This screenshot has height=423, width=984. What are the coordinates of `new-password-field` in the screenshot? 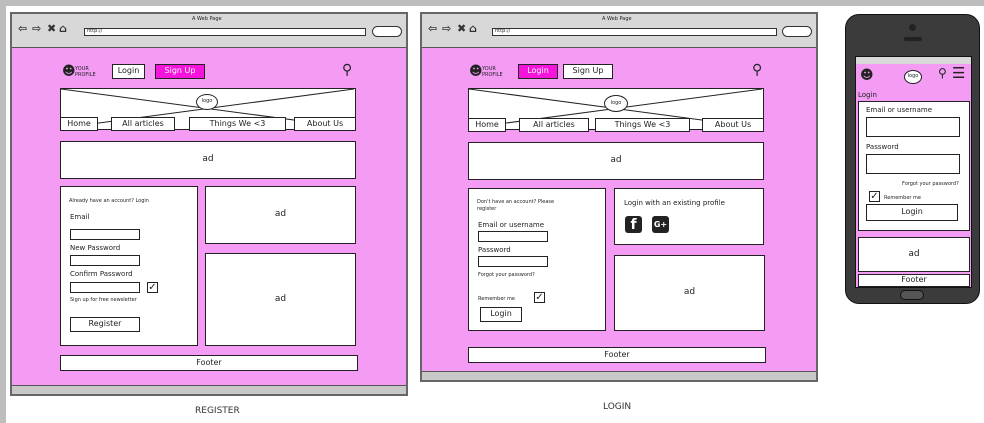 It's located at (105, 260).